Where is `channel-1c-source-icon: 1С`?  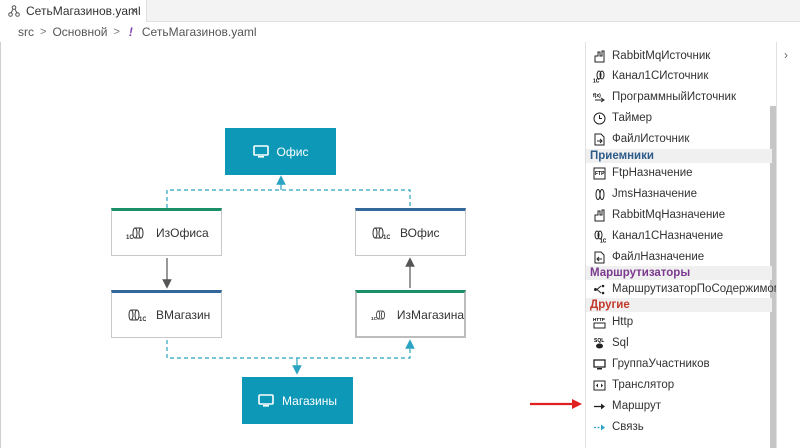
channel-1c-source-icon: 1С is located at coordinates (599, 76).